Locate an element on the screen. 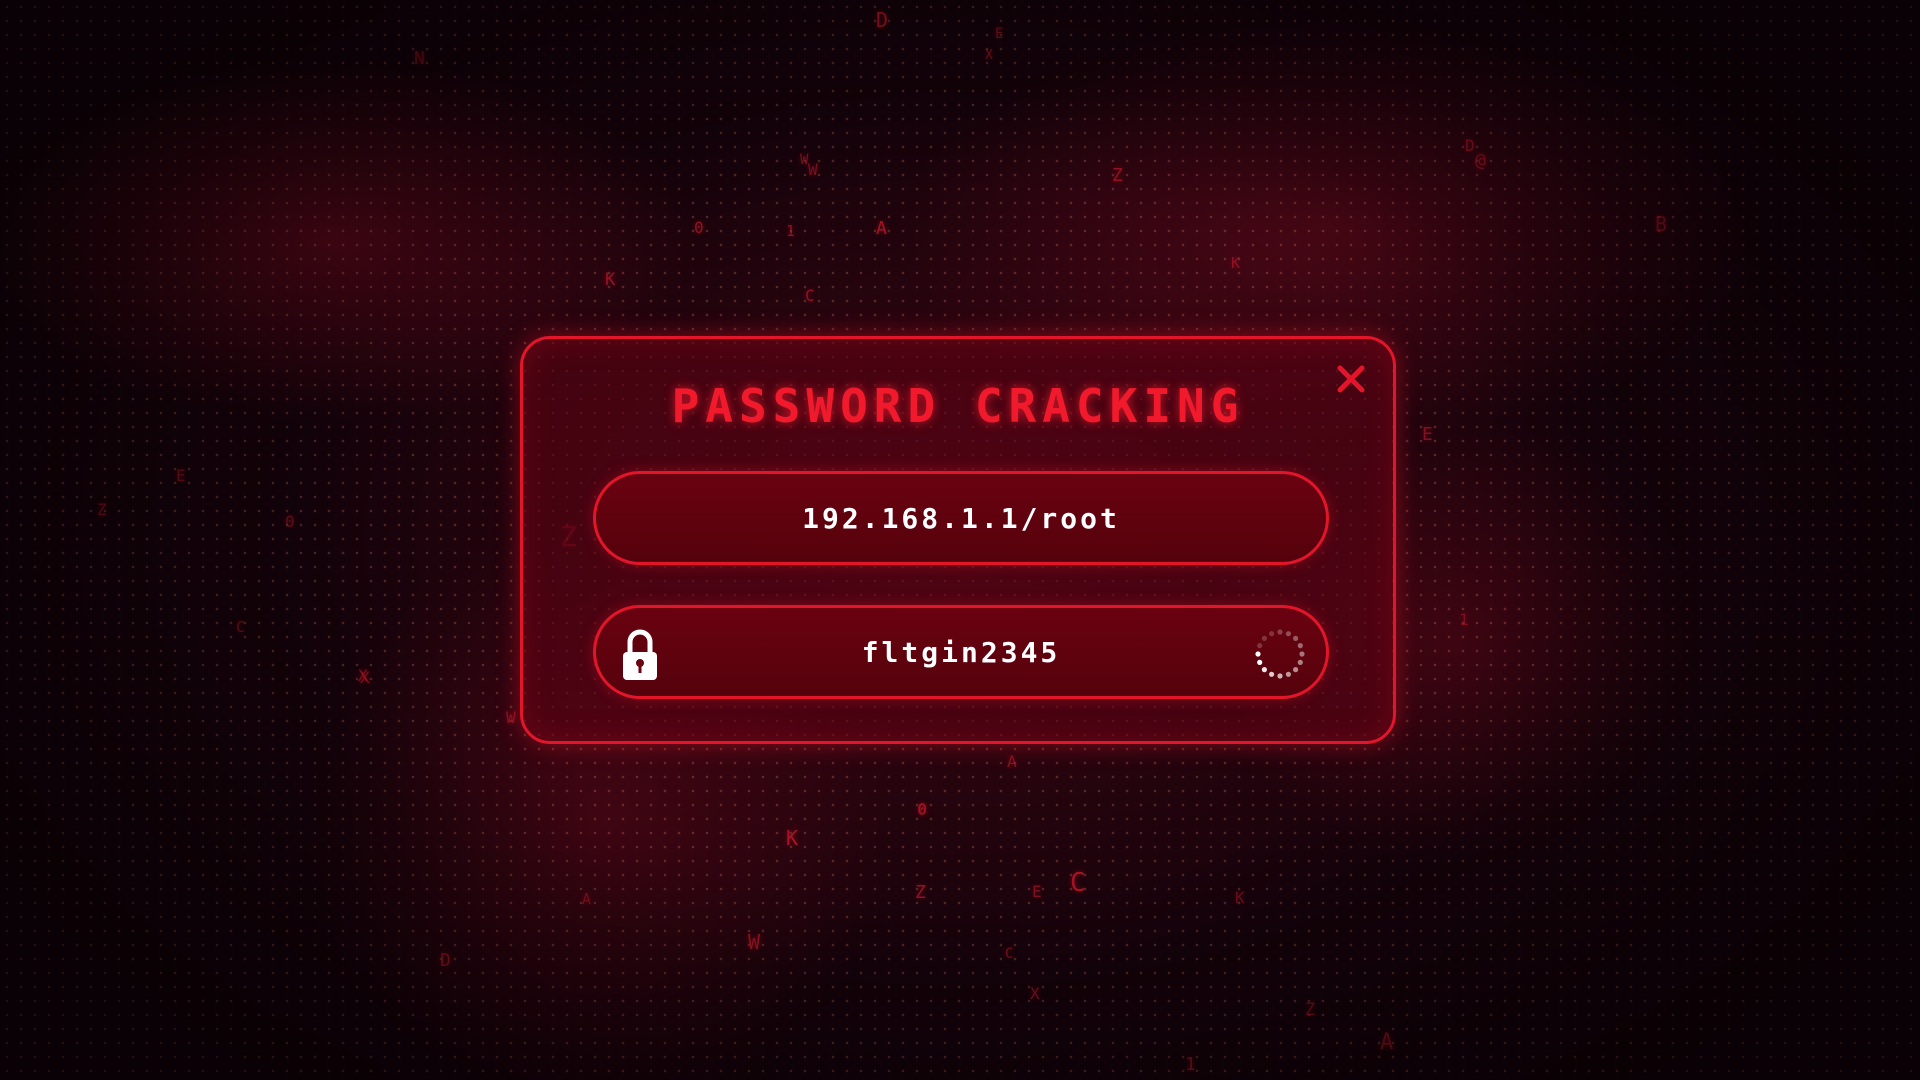 Image resolution: width=1920 pixels, height=1080 pixels. host-field: 192.168.1.1/root is located at coordinates (961, 518).